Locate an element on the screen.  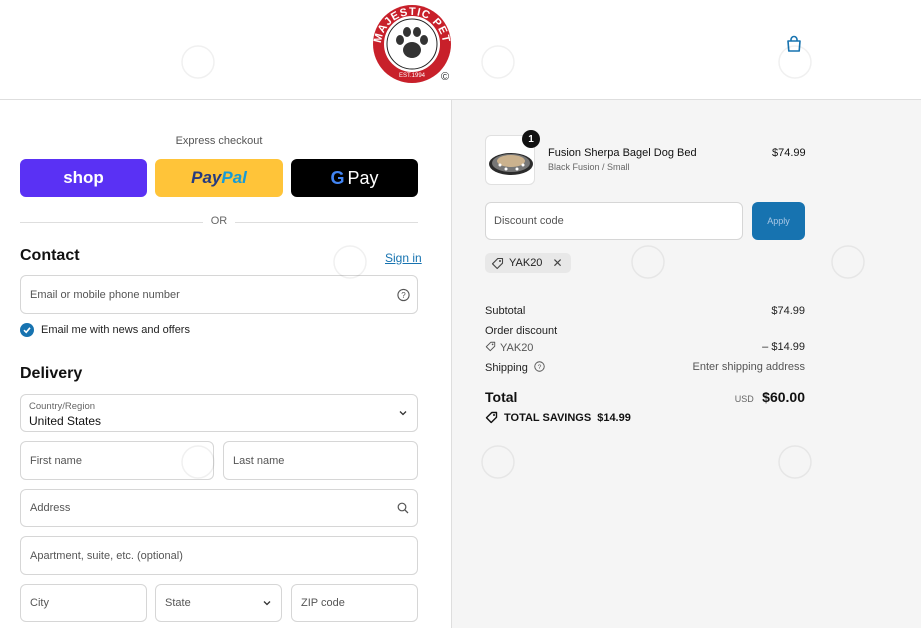
savings-tag-icon is located at coordinates (491, 417).